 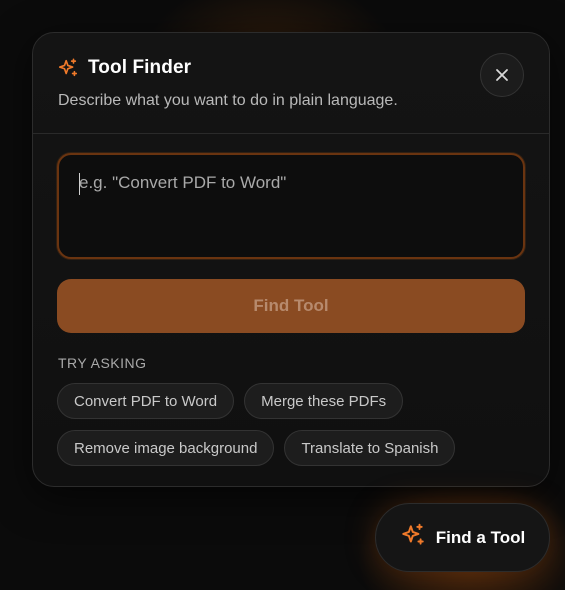 What do you see at coordinates (102, 363) in the screenshot?
I see `try-asking-heading: TRY ASKING` at bounding box center [102, 363].